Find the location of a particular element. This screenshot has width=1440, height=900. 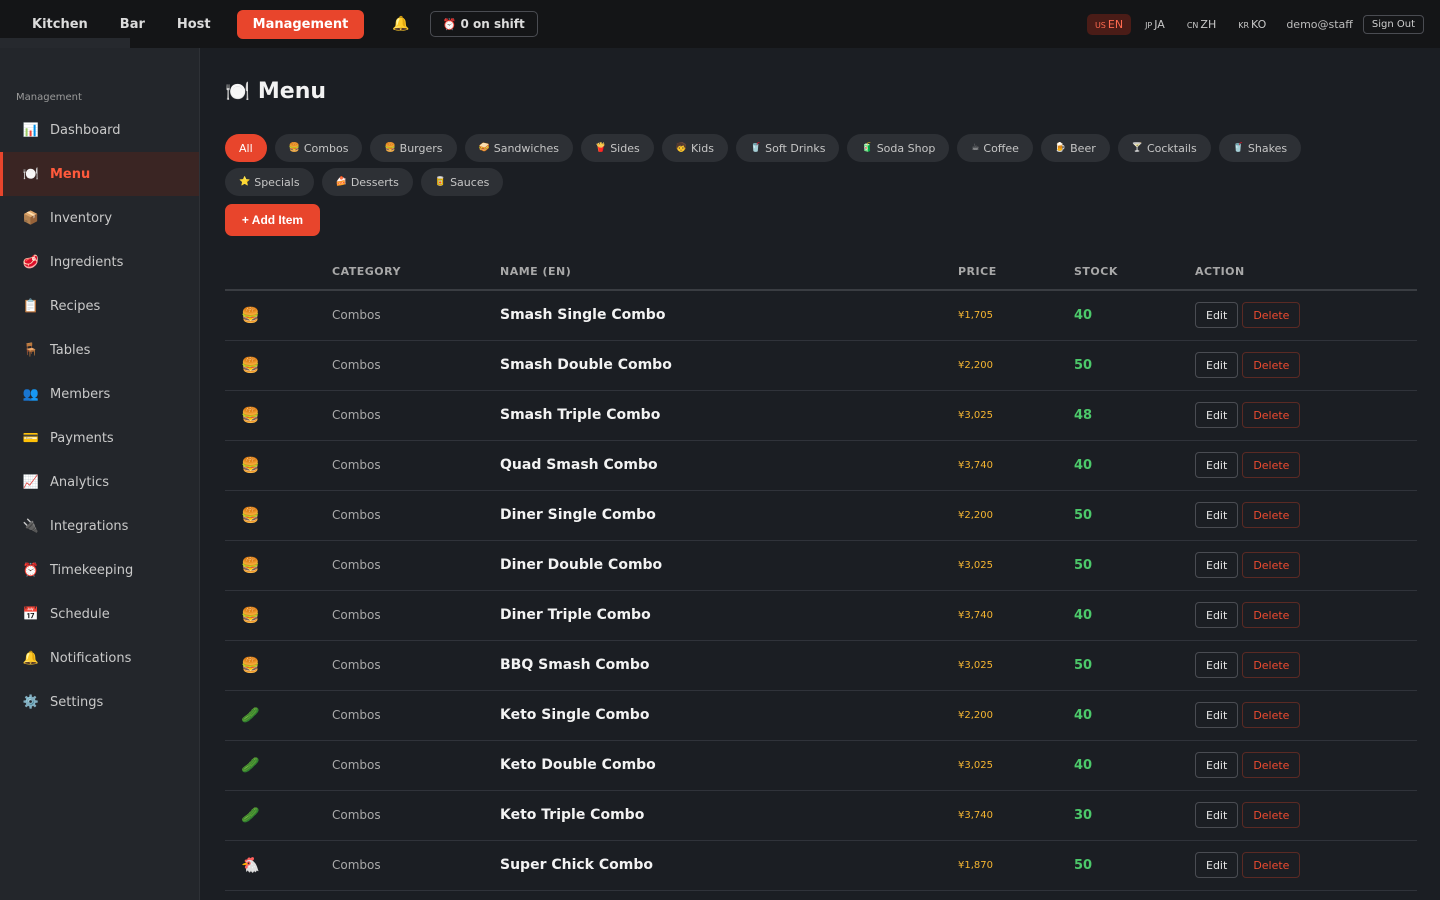

chip-label: Sandwiches is located at coordinates (526, 148).